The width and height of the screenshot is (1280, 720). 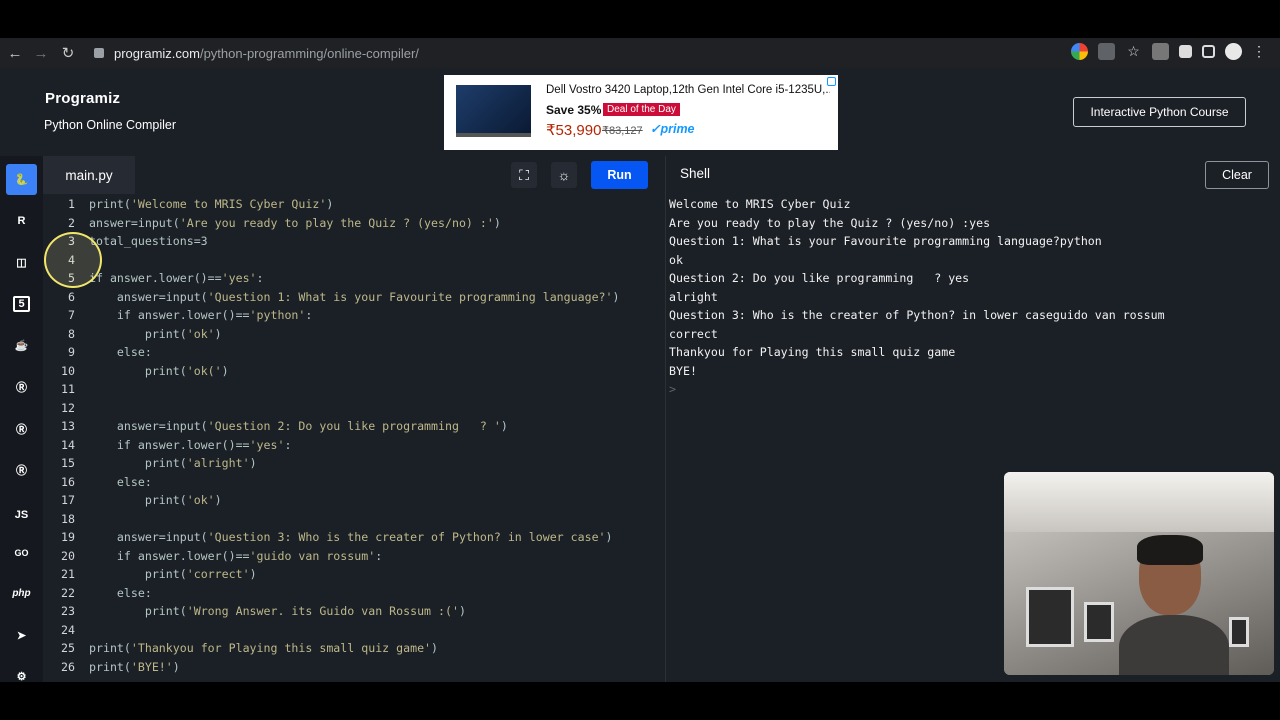 I want to click on js-label: JS, so click(x=21, y=514).